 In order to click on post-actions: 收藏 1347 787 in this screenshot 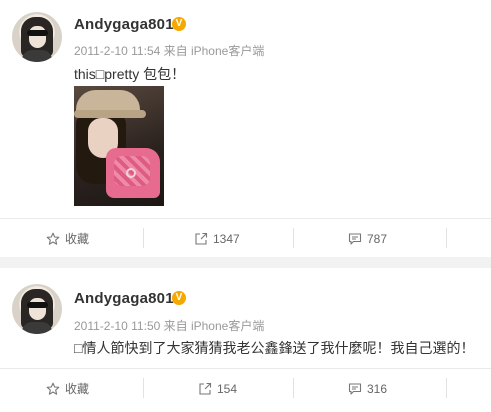, I will do `click(245, 237)`.